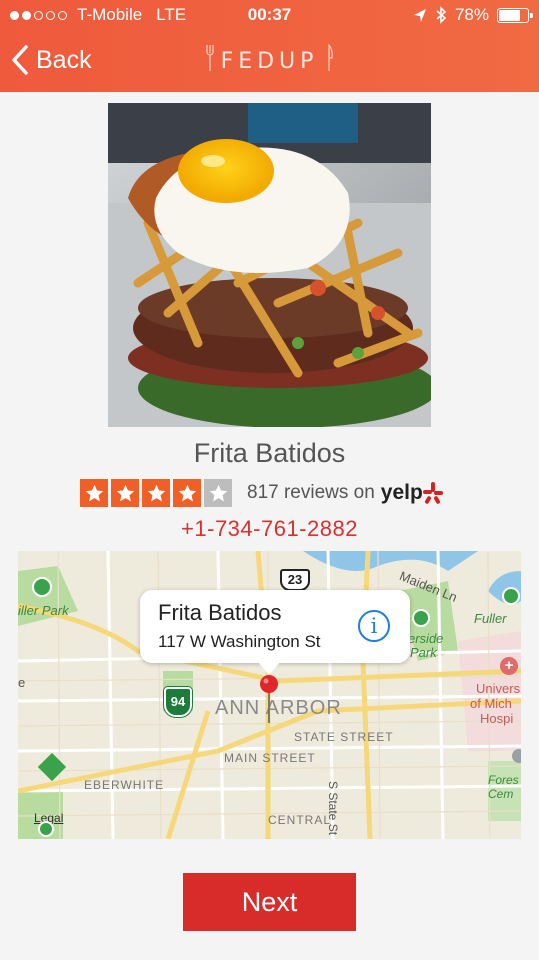  I want to click on phone-link: +1-734-761-2882, so click(269, 529).